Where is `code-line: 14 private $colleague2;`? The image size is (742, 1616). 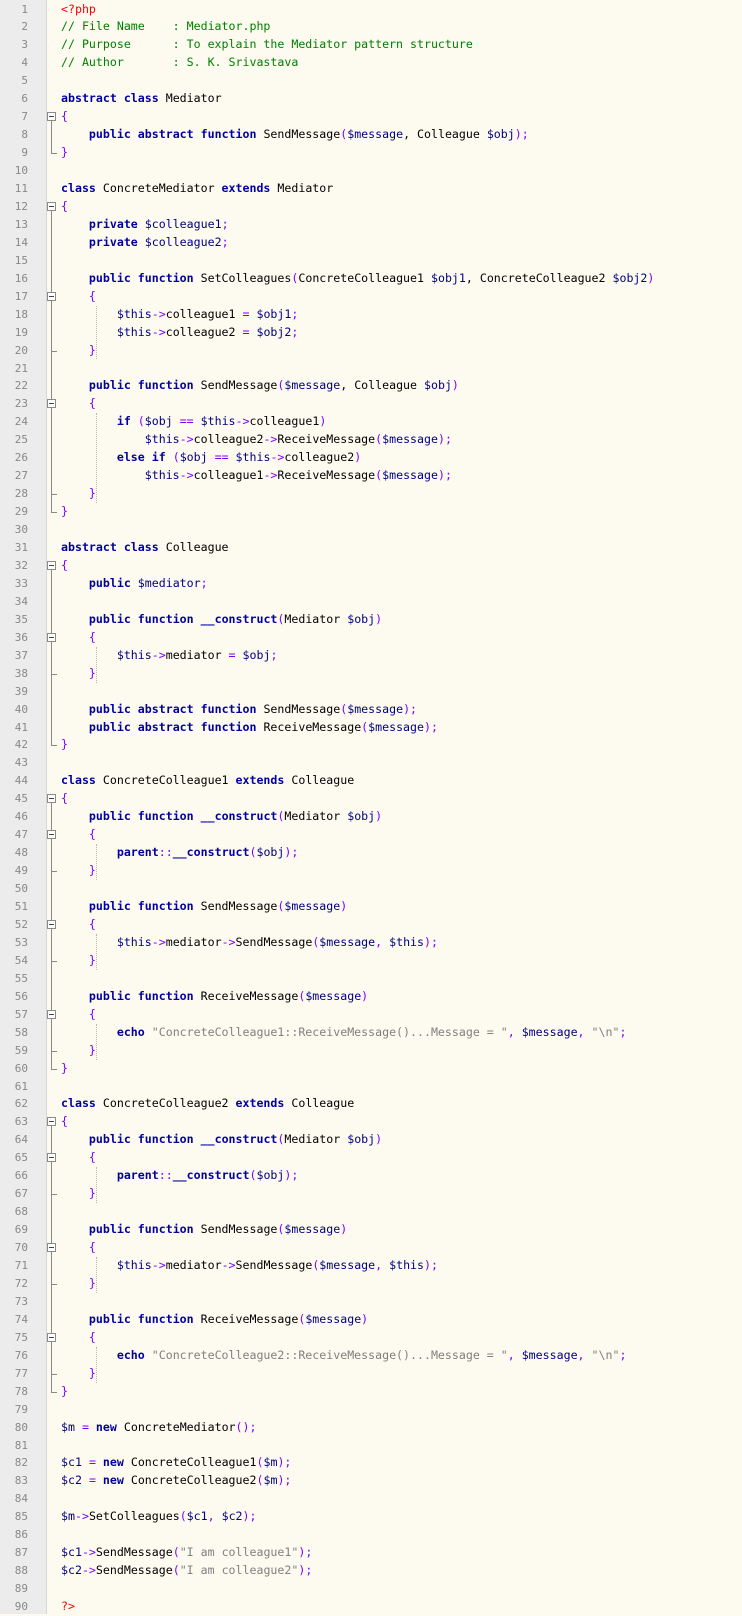 code-line: 14 private $colleague2; is located at coordinates (371, 243).